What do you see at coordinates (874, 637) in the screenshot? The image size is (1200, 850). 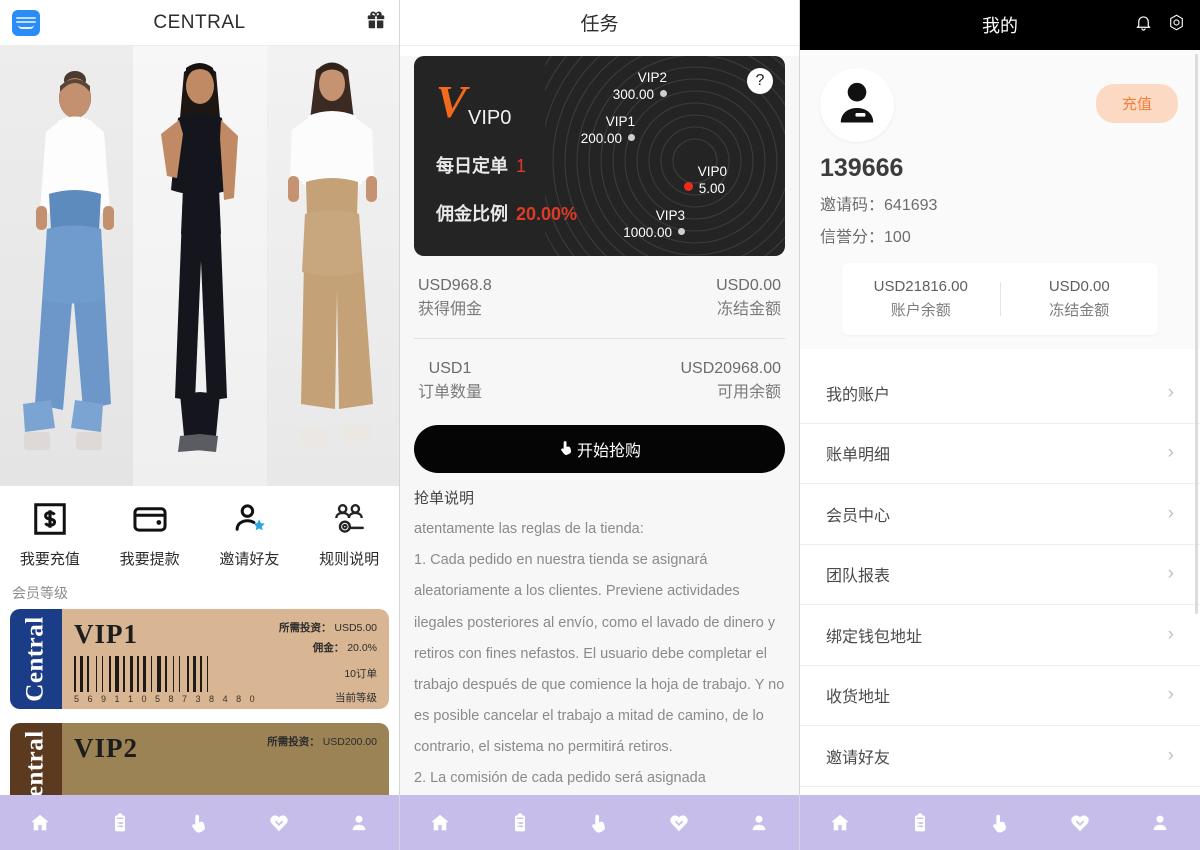 I see `menu-item-label: 绑定钱包地址` at bounding box center [874, 637].